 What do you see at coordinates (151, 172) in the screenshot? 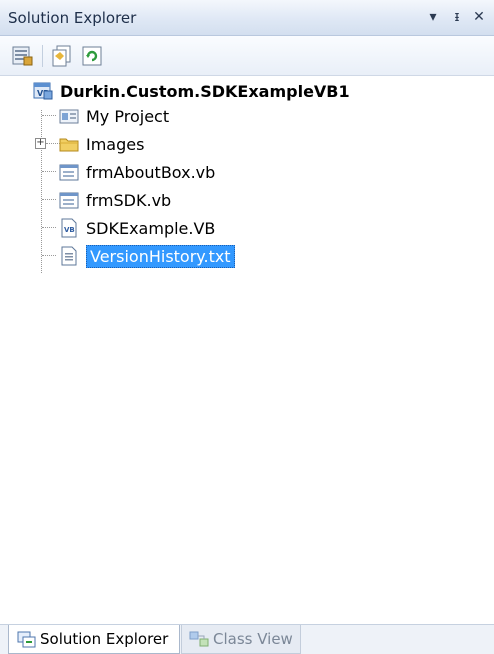
I see `tree-item-label: frmAboutBox.vb` at bounding box center [151, 172].